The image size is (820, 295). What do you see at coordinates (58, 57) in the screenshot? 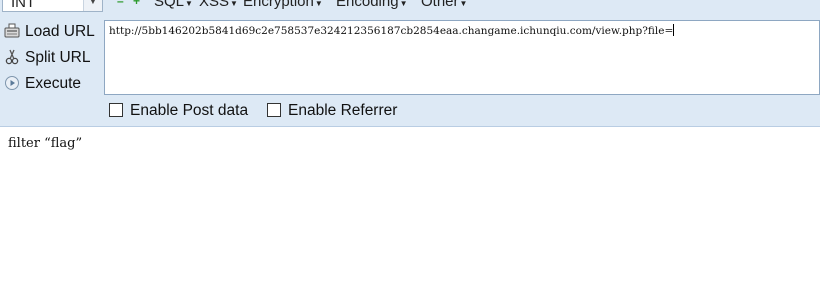
I see `split-url-label: Split URL` at bounding box center [58, 57].